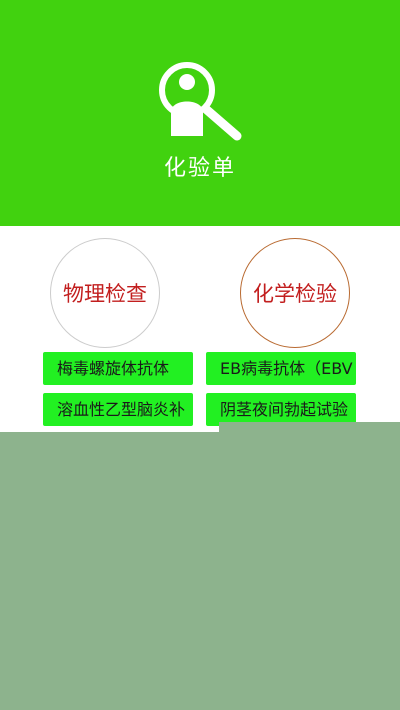  What do you see at coordinates (118, 368) in the screenshot?
I see `test-item-syphilis-antibody: 梅毒螺旋体抗体` at bounding box center [118, 368].